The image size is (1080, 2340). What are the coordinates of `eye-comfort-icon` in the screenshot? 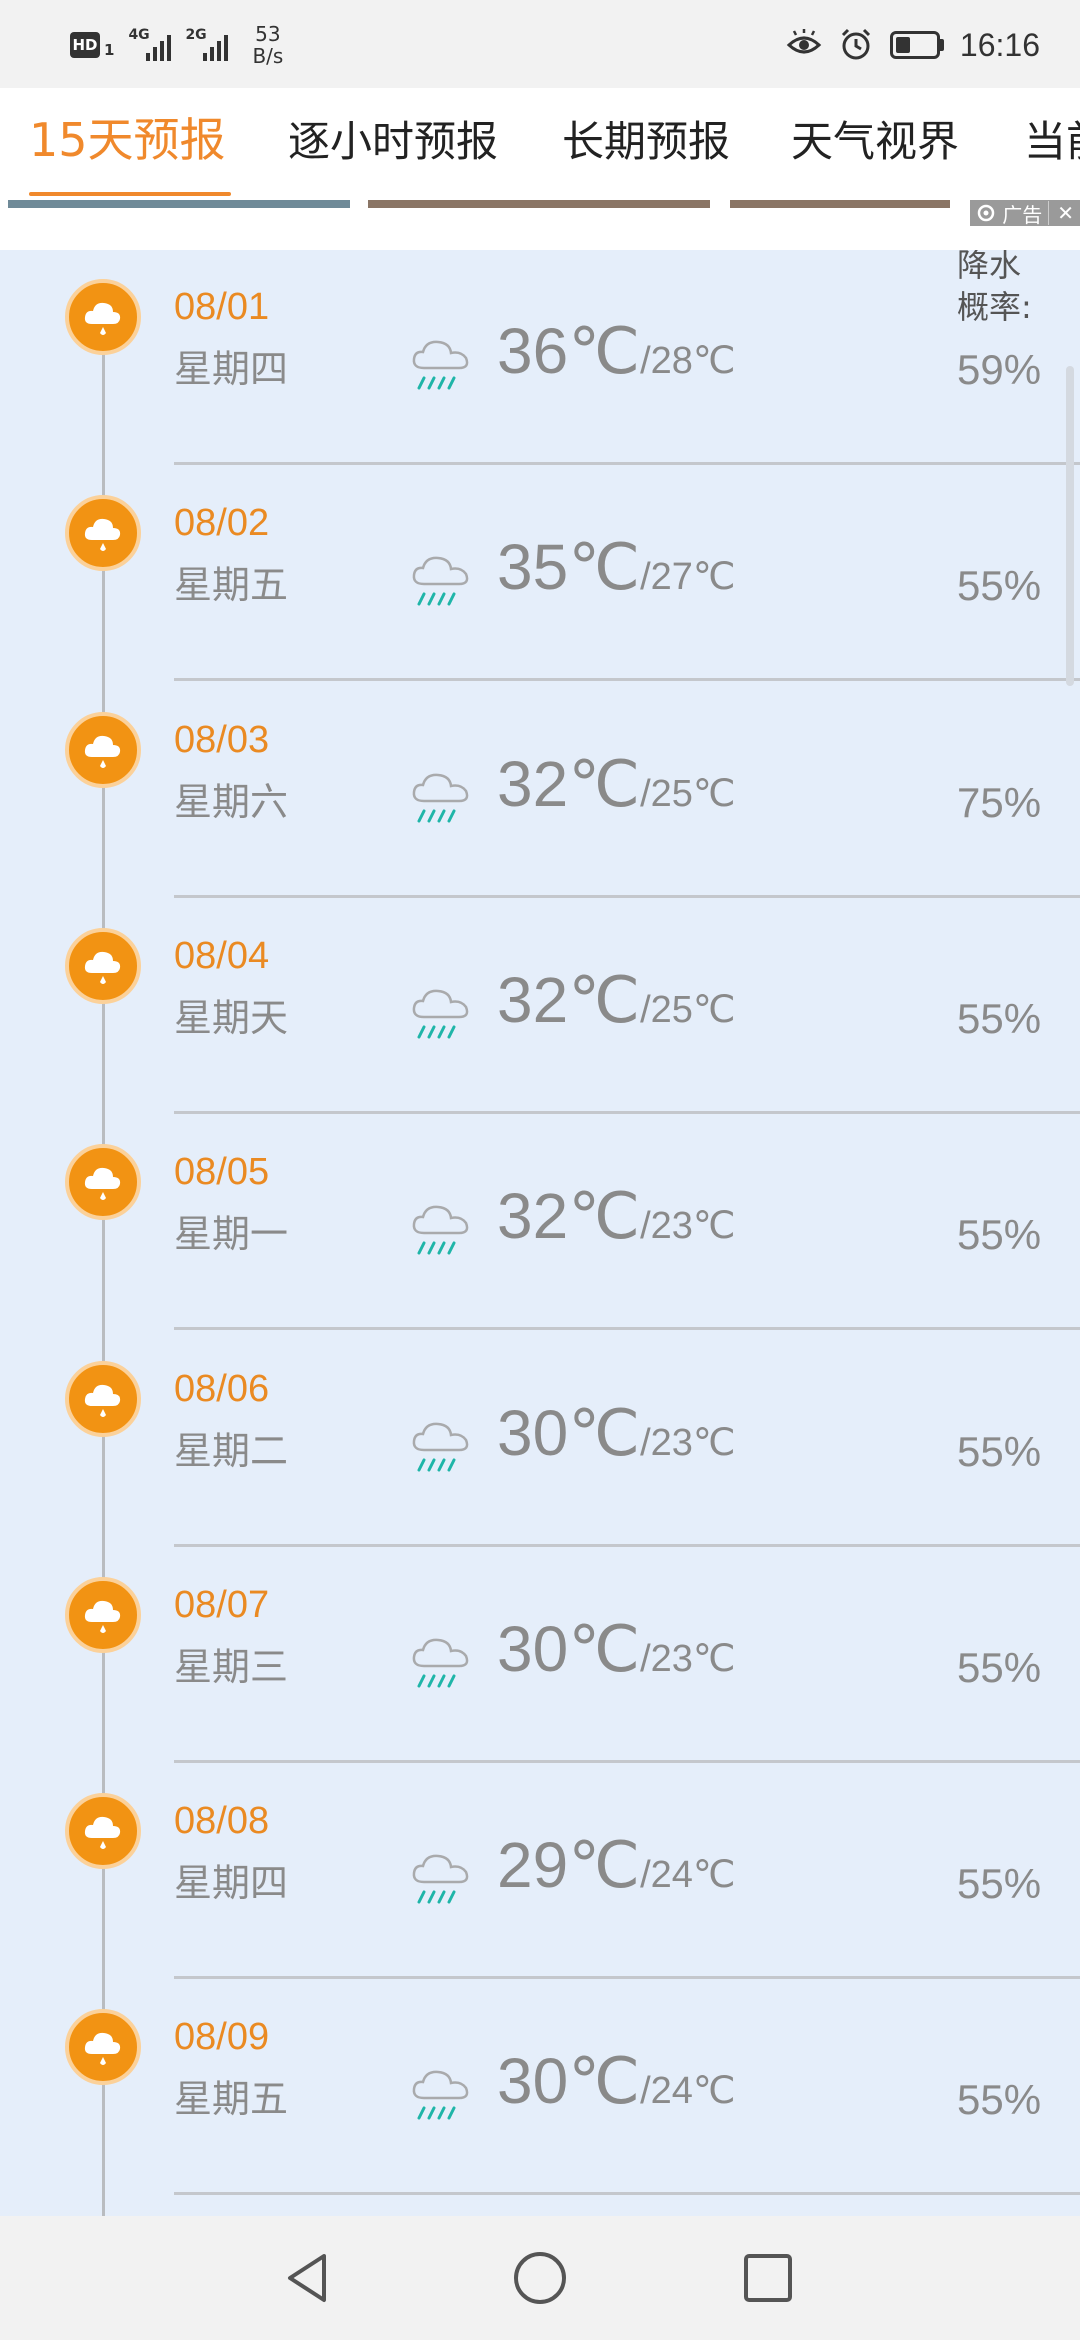 It's located at (804, 41).